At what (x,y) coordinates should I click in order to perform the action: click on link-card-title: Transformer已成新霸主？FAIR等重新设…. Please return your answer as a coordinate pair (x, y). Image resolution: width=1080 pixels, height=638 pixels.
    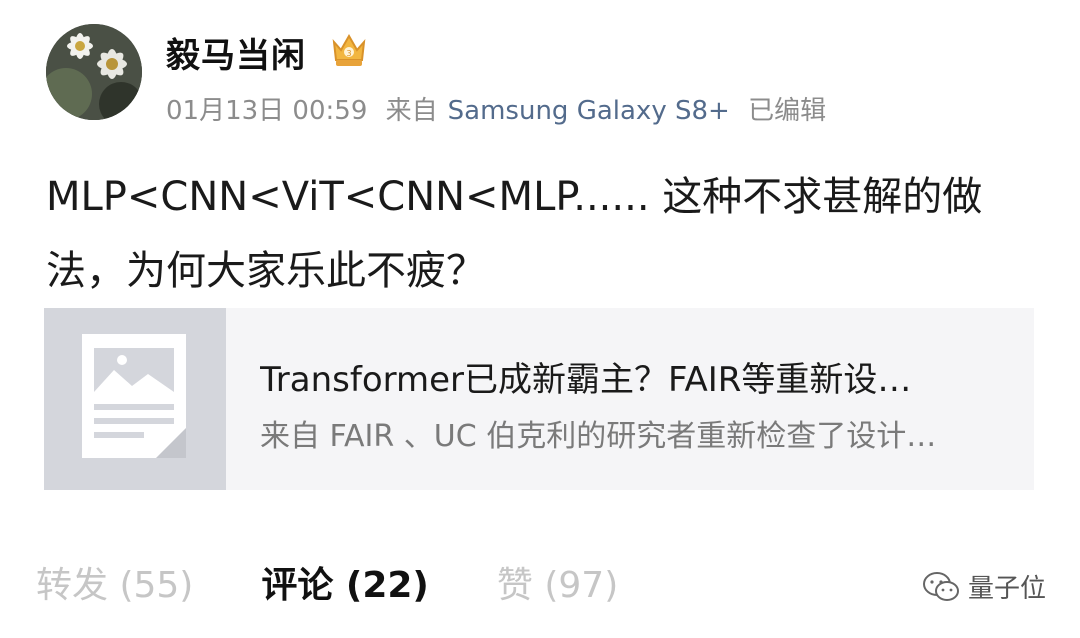
    Looking at the image, I should click on (586, 380).